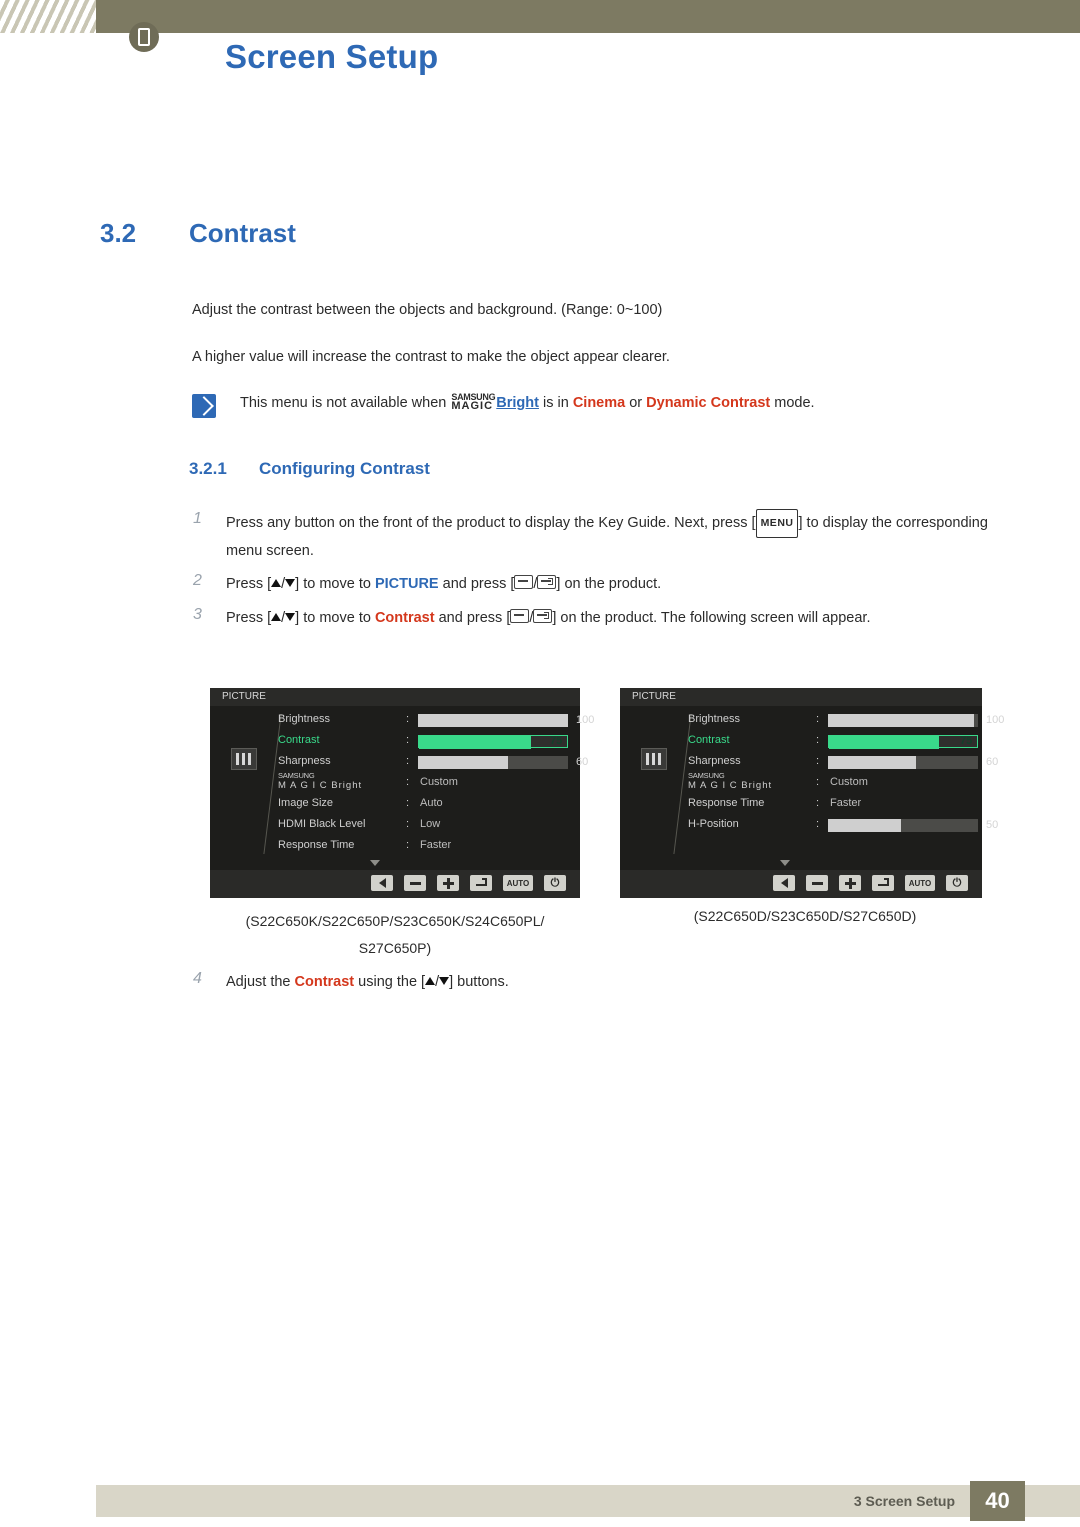 The image size is (1080, 1527). What do you see at coordinates (395, 697) in the screenshot?
I see `osd-left-title: PICTURE` at bounding box center [395, 697].